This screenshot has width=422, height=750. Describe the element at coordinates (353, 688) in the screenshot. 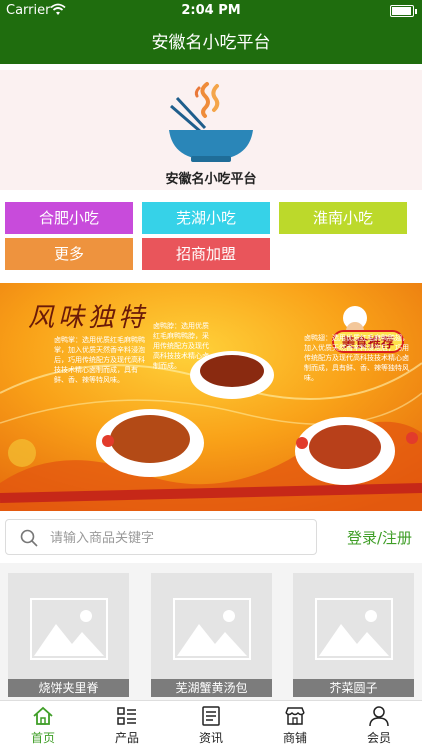

I see `product-name: 芥菜圆子` at that location.